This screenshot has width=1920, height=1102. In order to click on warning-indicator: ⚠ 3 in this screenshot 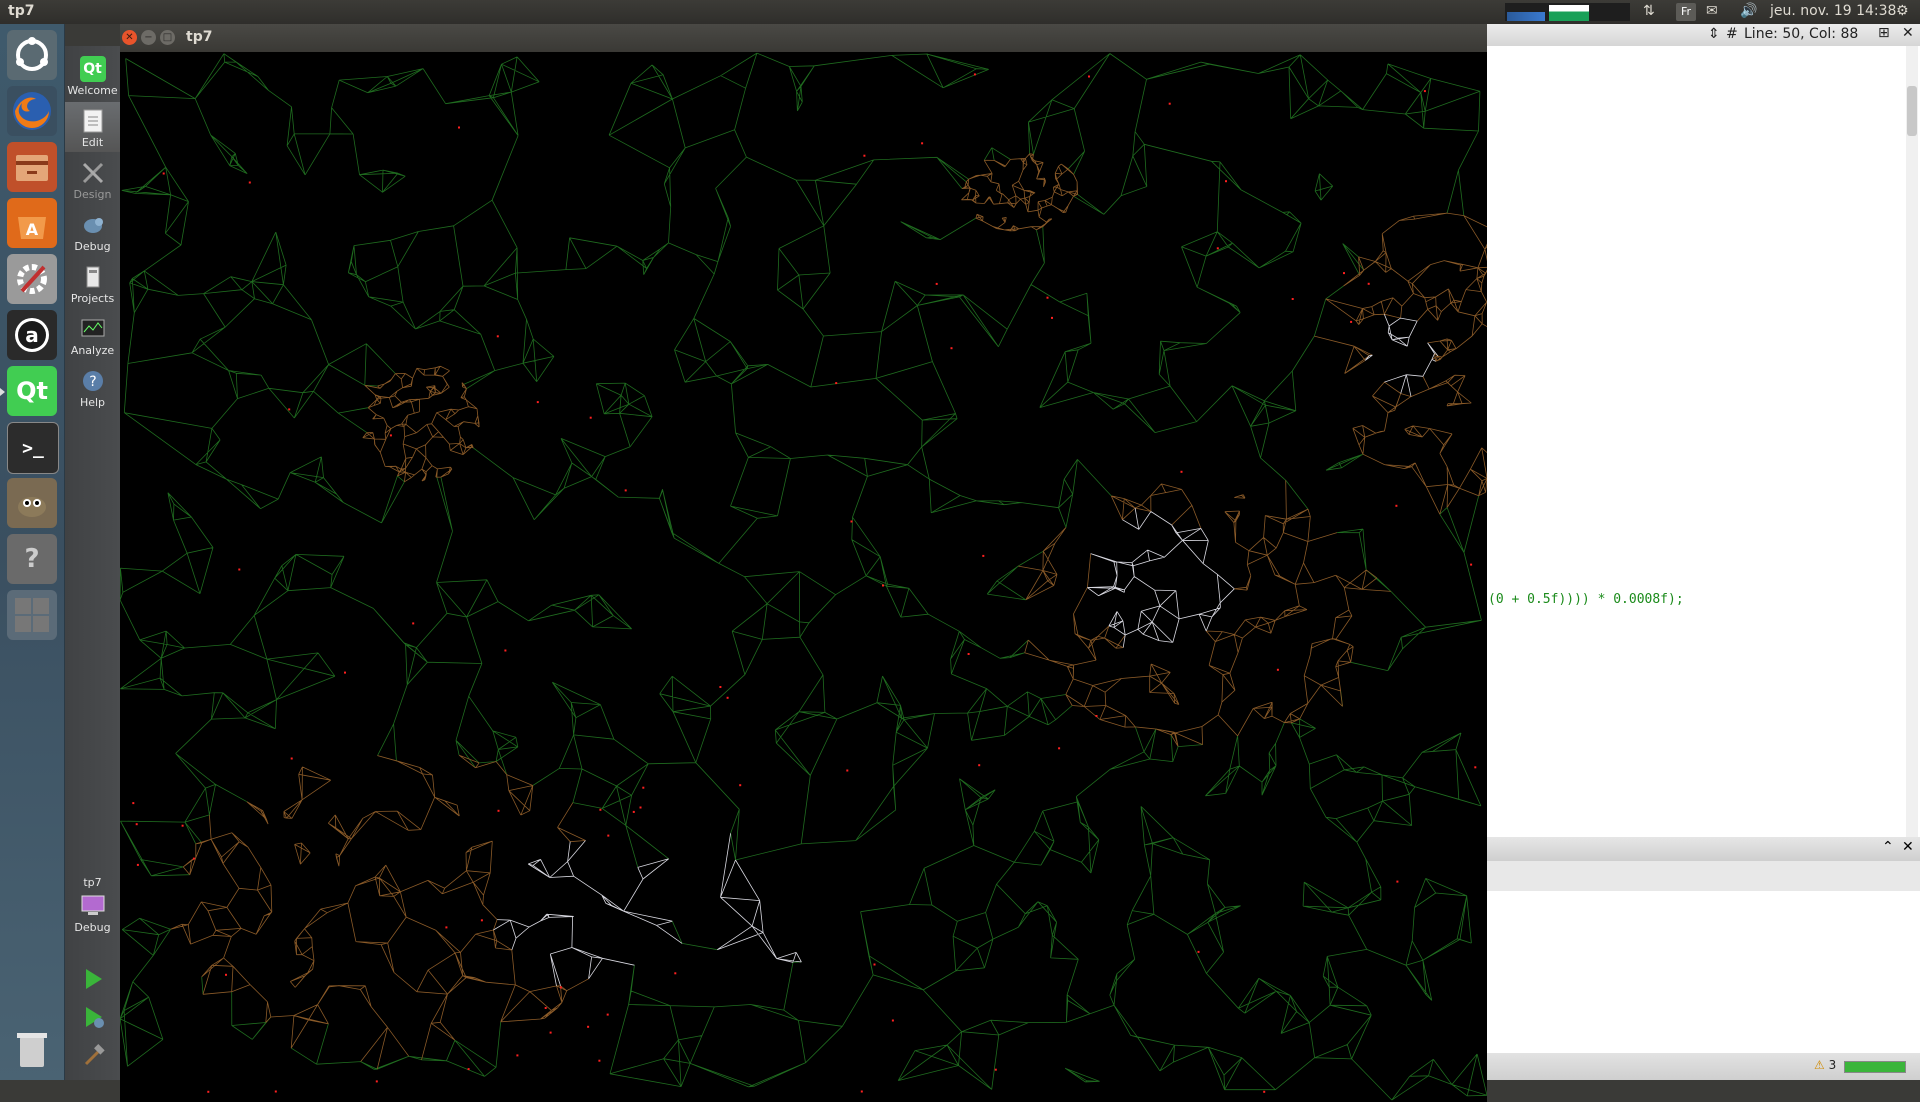, I will do `click(1825, 1065)`.